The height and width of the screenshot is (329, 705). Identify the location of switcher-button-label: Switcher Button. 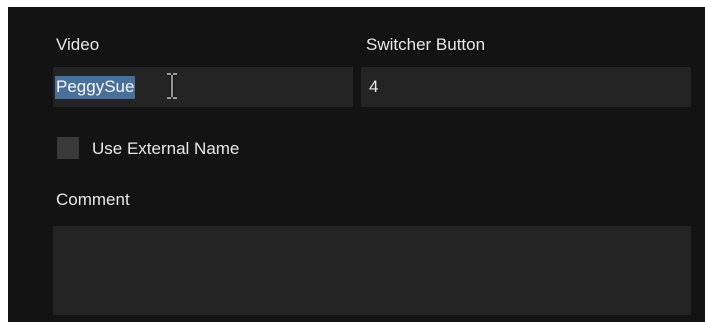
(426, 44).